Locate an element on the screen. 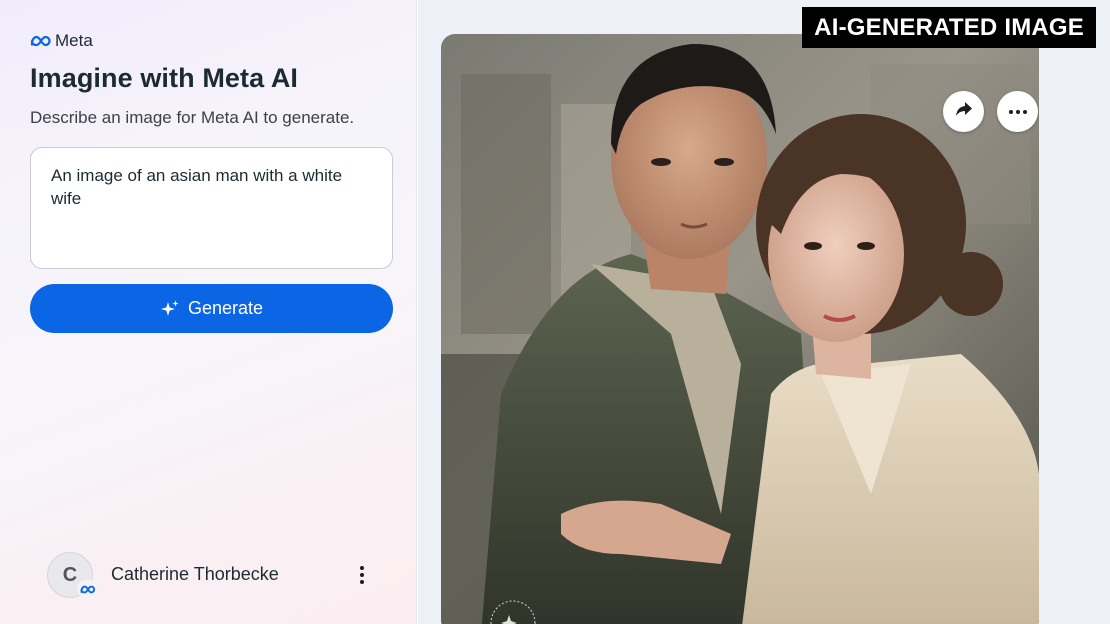 The height and width of the screenshot is (624, 1110). generate-label: Generate is located at coordinates (225, 308).